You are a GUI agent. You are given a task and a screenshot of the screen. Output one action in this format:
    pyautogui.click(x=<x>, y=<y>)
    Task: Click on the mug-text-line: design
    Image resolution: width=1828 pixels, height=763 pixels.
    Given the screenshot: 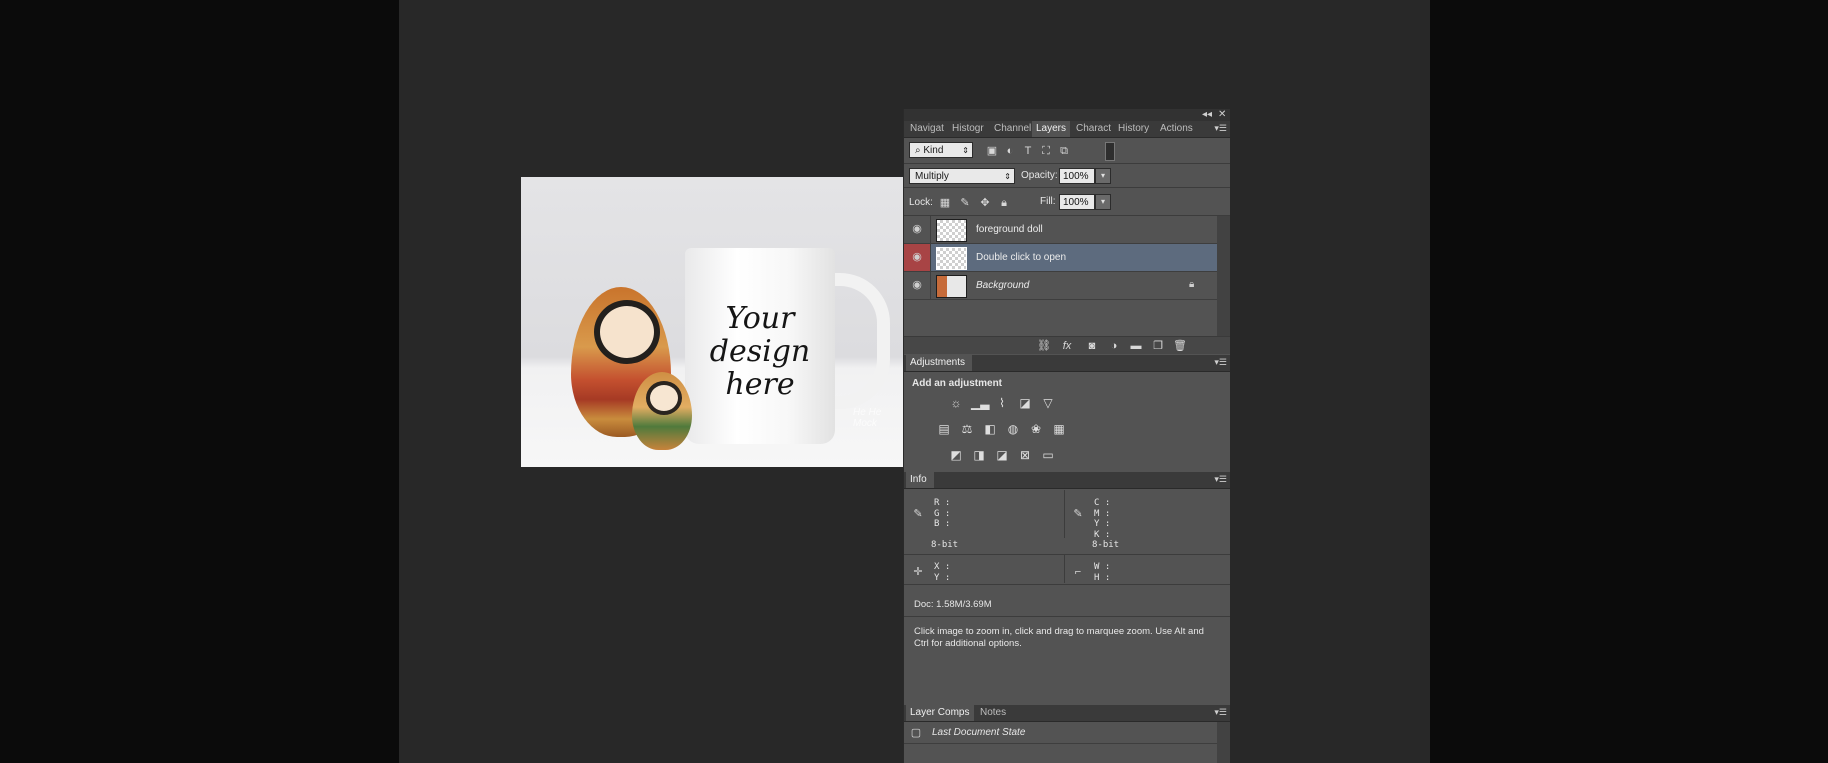 What is the action you would take?
    pyautogui.click(x=760, y=351)
    